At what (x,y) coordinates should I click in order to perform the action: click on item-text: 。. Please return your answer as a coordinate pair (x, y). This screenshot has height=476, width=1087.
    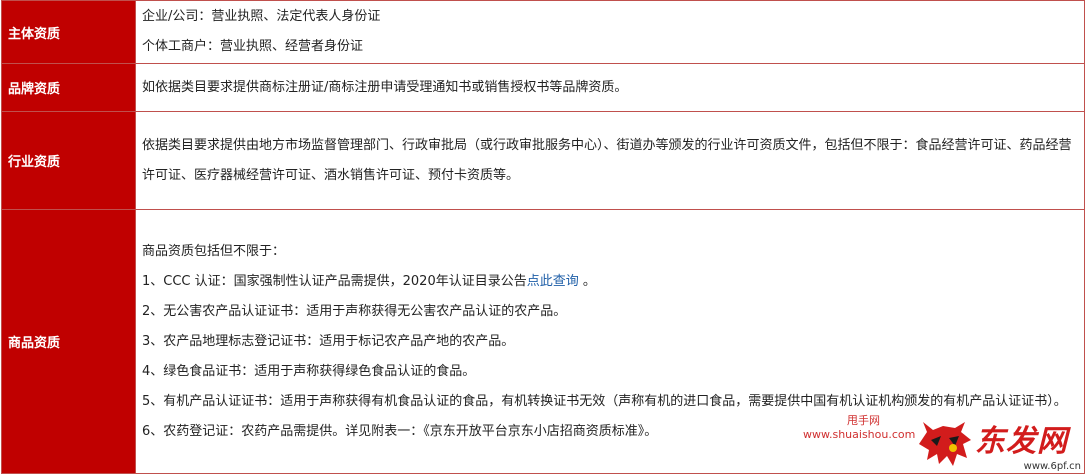
    Looking at the image, I should click on (587, 281).